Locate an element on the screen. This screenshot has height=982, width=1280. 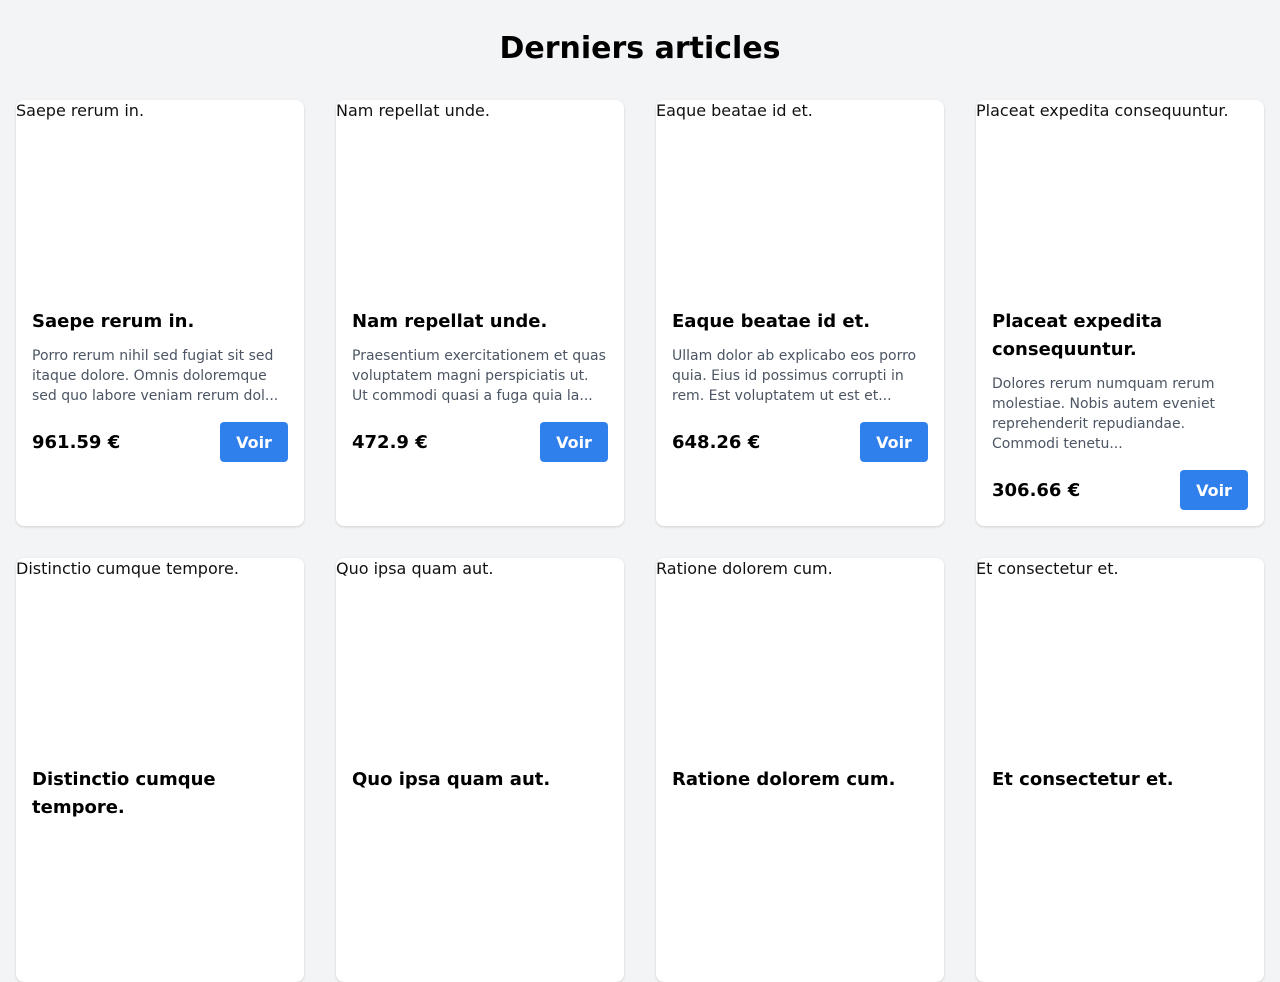
image-alt-text: Quo ipsa quam aut. is located at coordinates (415, 568).